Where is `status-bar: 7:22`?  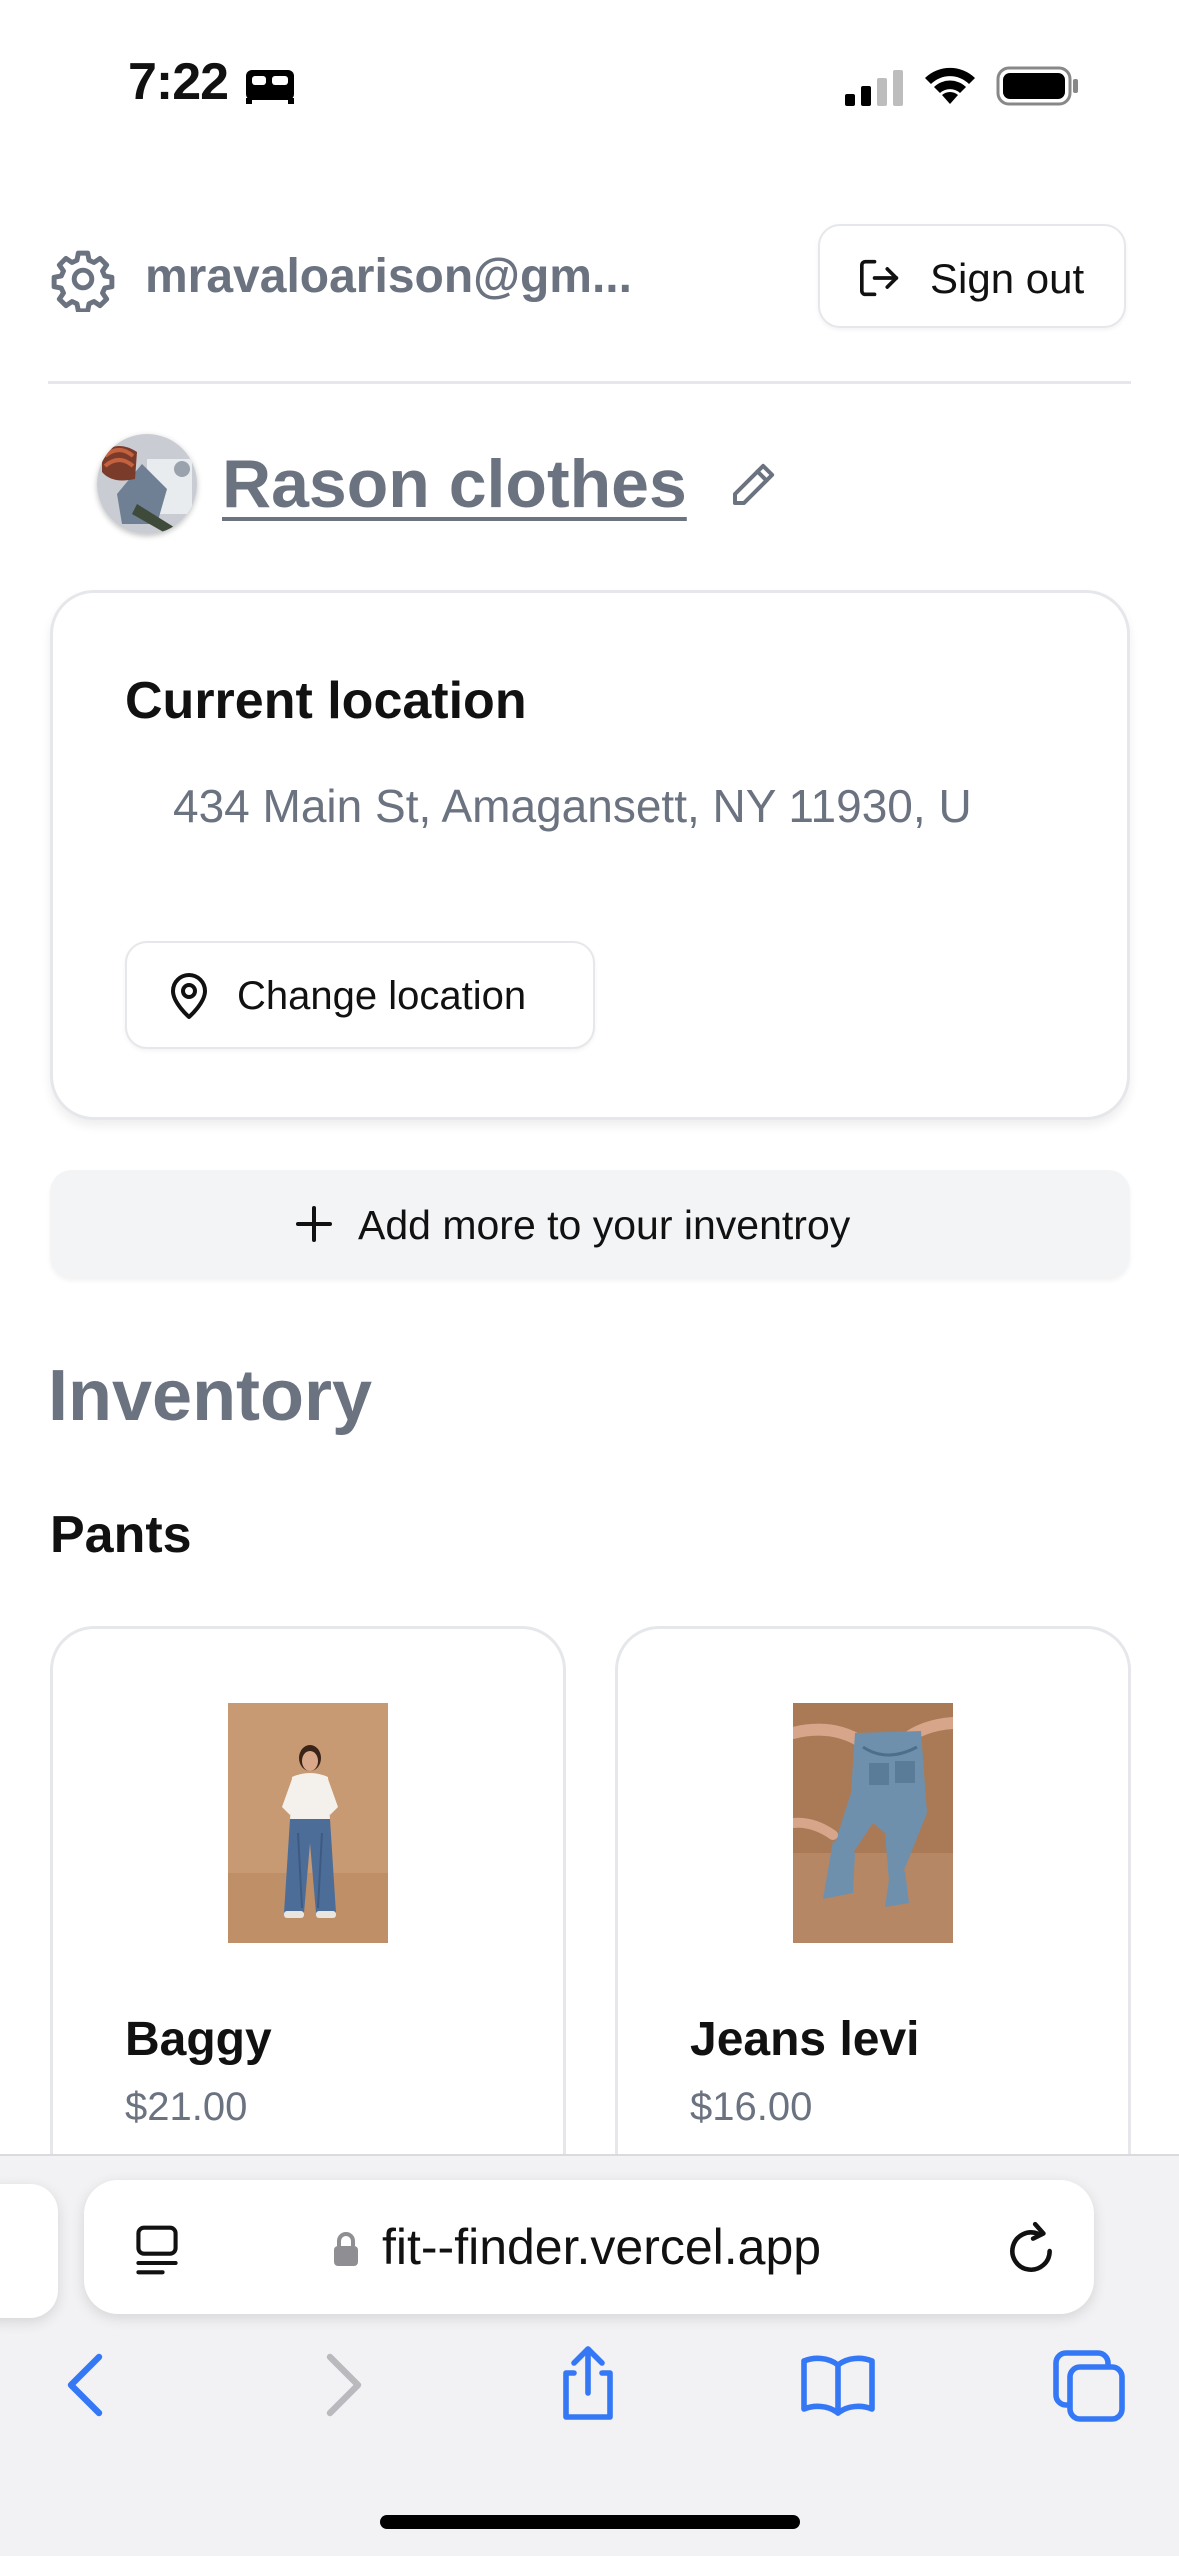 status-bar: 7:22 is located at coordinates (589, 75).